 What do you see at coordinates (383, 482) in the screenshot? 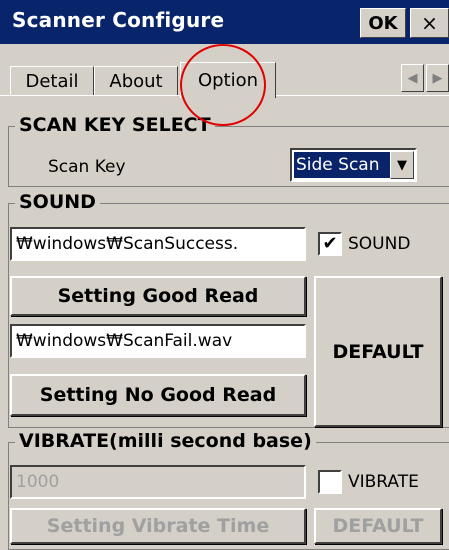
I see `vibrate-checkbox-label: VIBRATE` at bounding box center [383, 482].